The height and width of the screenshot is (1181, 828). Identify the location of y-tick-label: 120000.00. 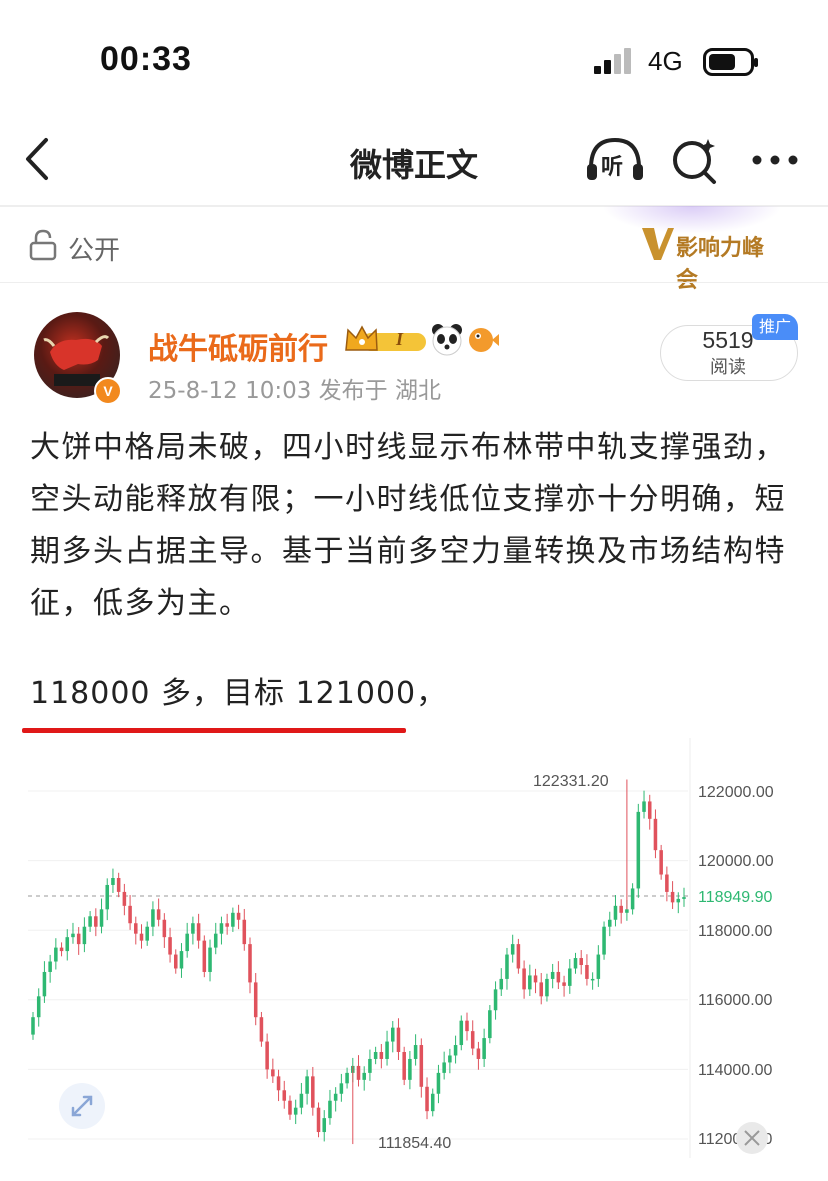
(736, 861).